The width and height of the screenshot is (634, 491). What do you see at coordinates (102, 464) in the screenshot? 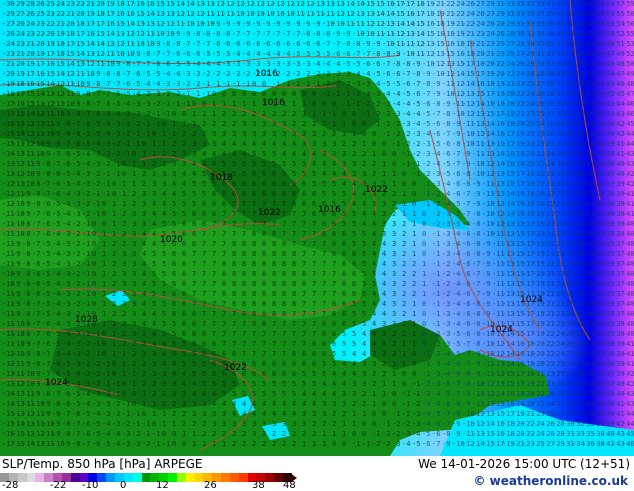
I see `map-title: SLP/Temp. 850 hPa [hPa] ARPEGE` at bounding box center [102, 464].